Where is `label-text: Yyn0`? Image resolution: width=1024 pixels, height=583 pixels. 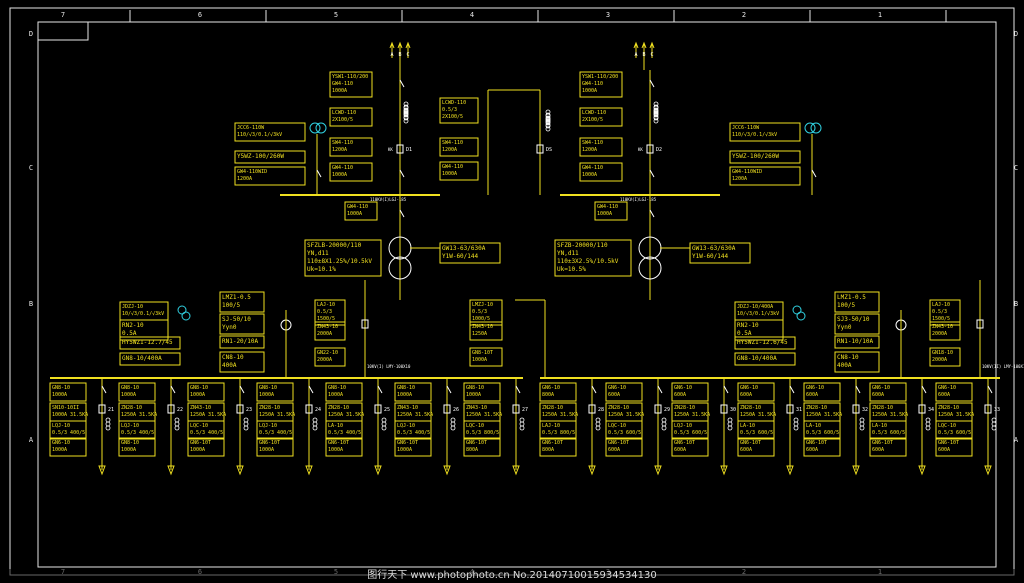 label-text: Yyn0 is located at coordinates (229, 327).